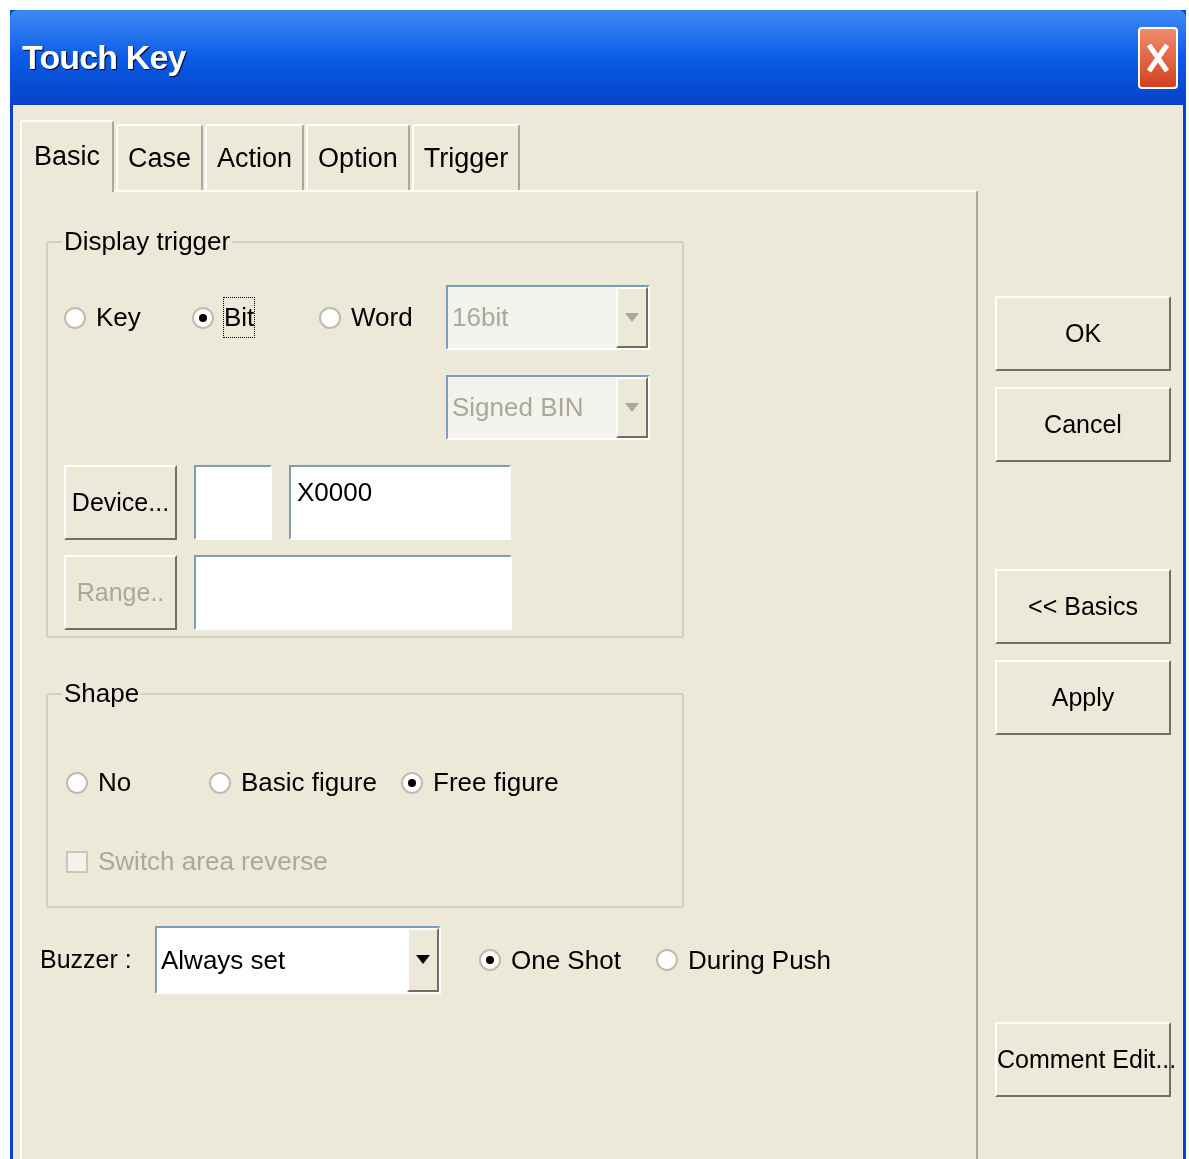  Describe the element at coordinates (160, 157) in the screenshot. I see `tab: Case` at that location.